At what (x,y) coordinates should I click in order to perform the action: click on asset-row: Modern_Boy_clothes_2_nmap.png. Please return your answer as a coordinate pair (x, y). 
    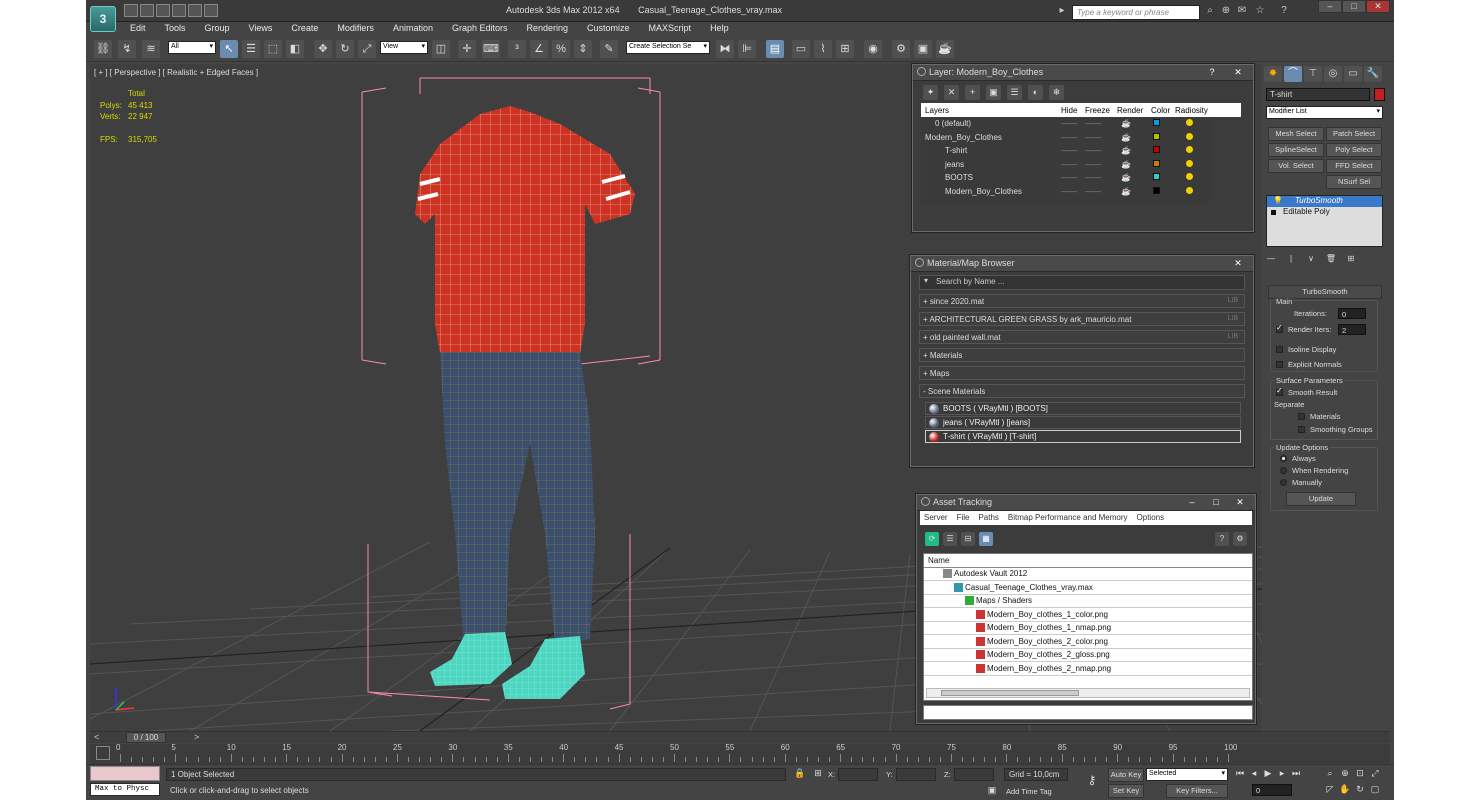
    Looking at the image, I should click on (1088, 669).